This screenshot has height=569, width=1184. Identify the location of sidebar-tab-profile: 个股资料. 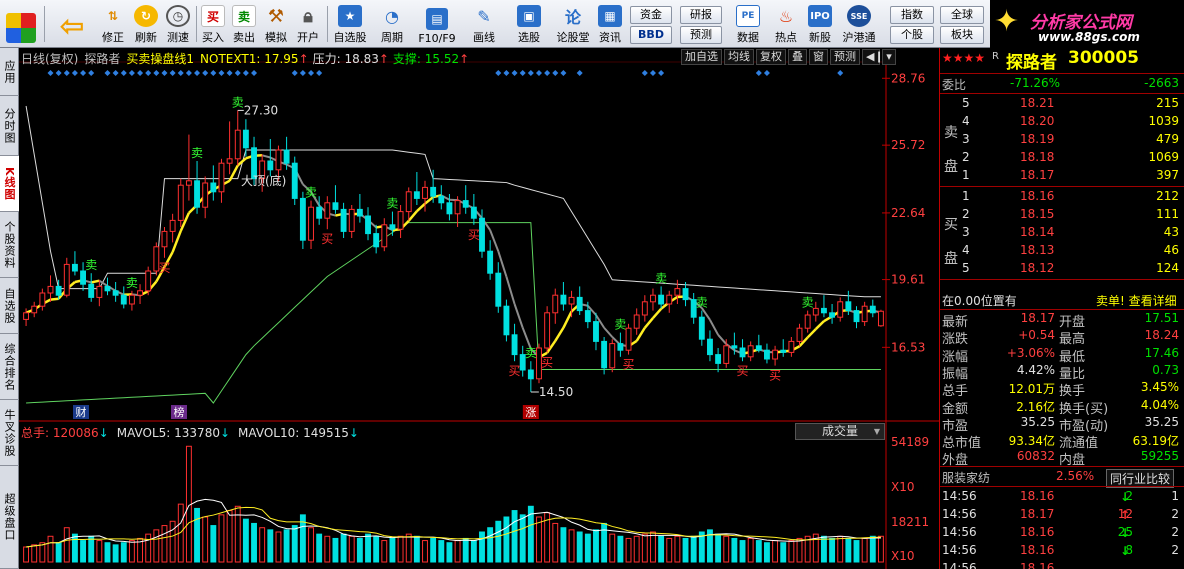
(9, 245).